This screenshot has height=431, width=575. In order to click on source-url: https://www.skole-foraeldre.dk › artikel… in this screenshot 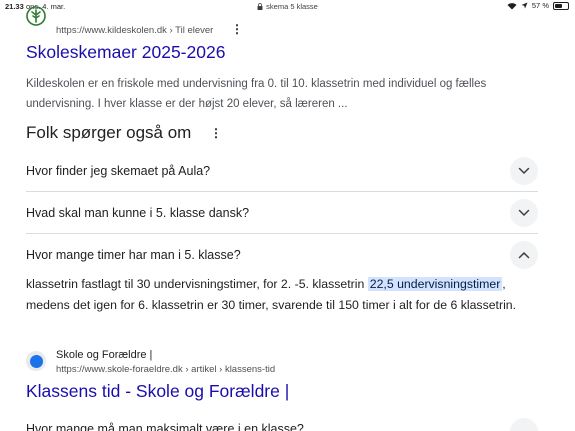, I will do `click(165, 369)`.